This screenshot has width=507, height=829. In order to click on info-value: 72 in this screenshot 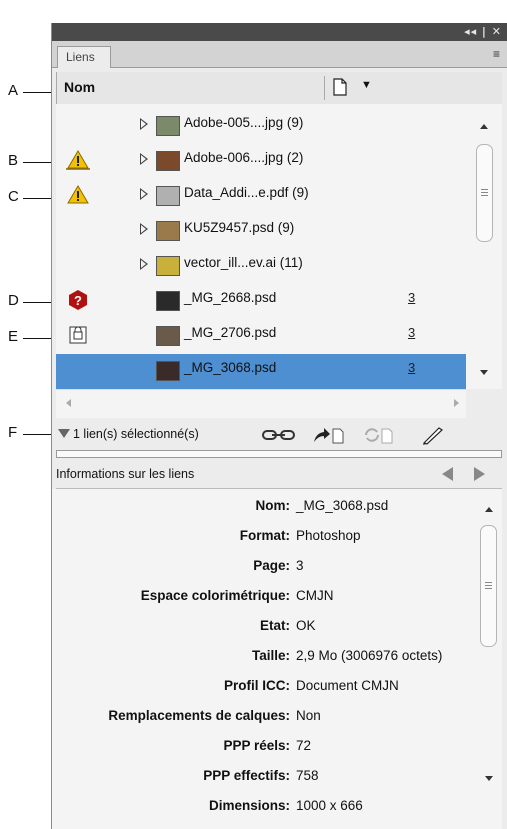, I will do `click(304, 745)`.